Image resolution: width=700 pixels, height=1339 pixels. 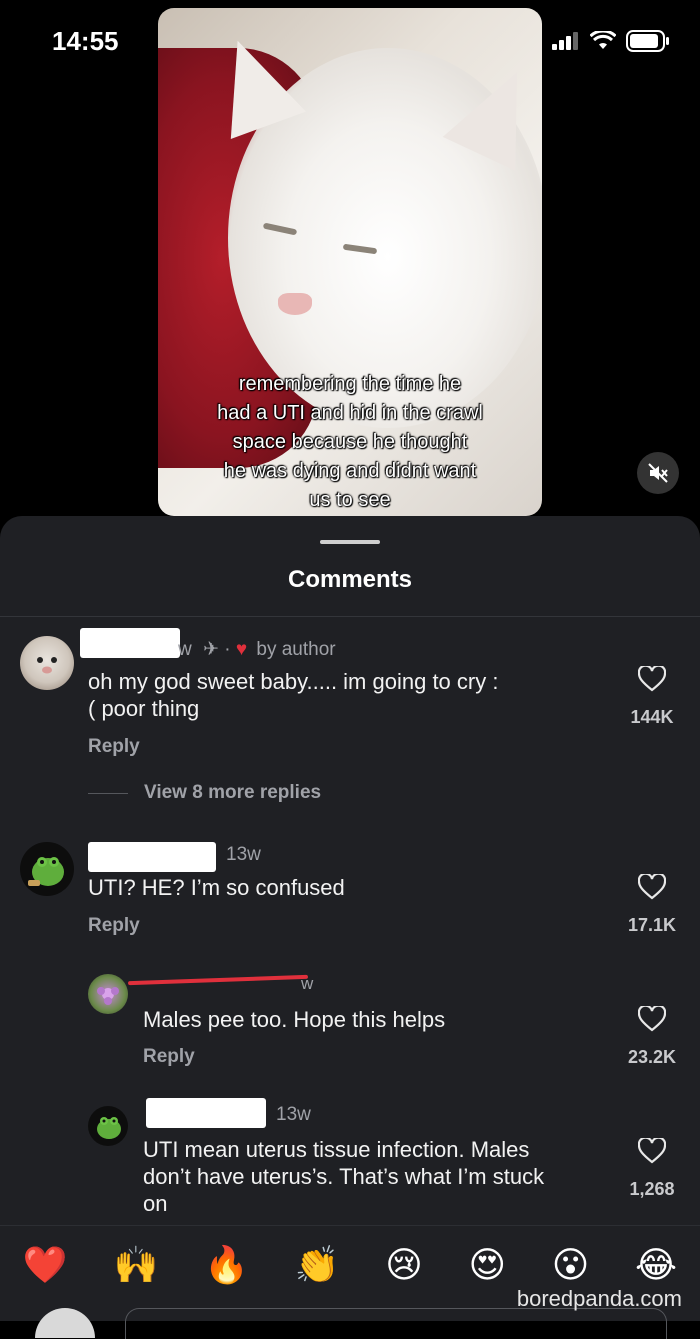 What do you see at coordinates (396, 1323) in the screenshot?
I see `comment-input-field` at bounding box center [396, 1323].